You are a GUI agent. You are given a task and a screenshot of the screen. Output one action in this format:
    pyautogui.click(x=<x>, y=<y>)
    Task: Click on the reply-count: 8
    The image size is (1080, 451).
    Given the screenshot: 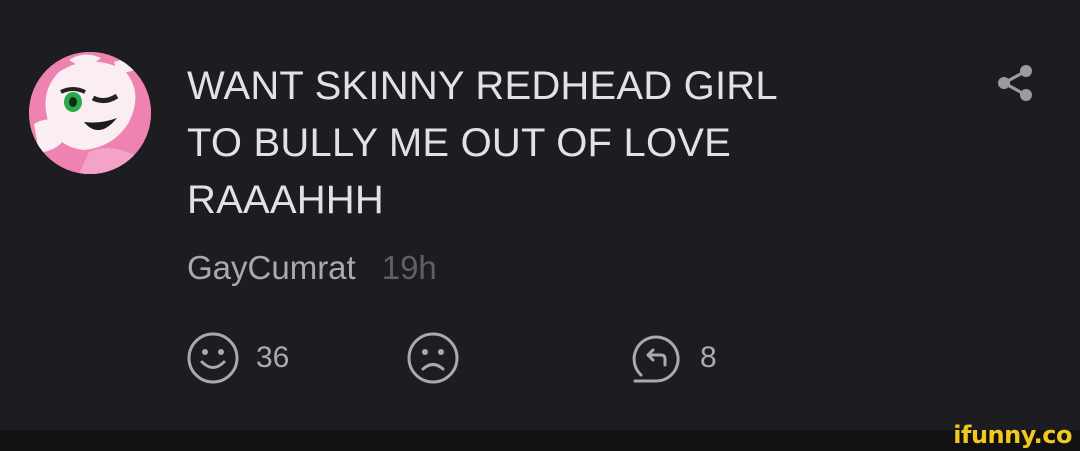 What is the action you would take?
    pyautogui.click(x=708, y=357)
    